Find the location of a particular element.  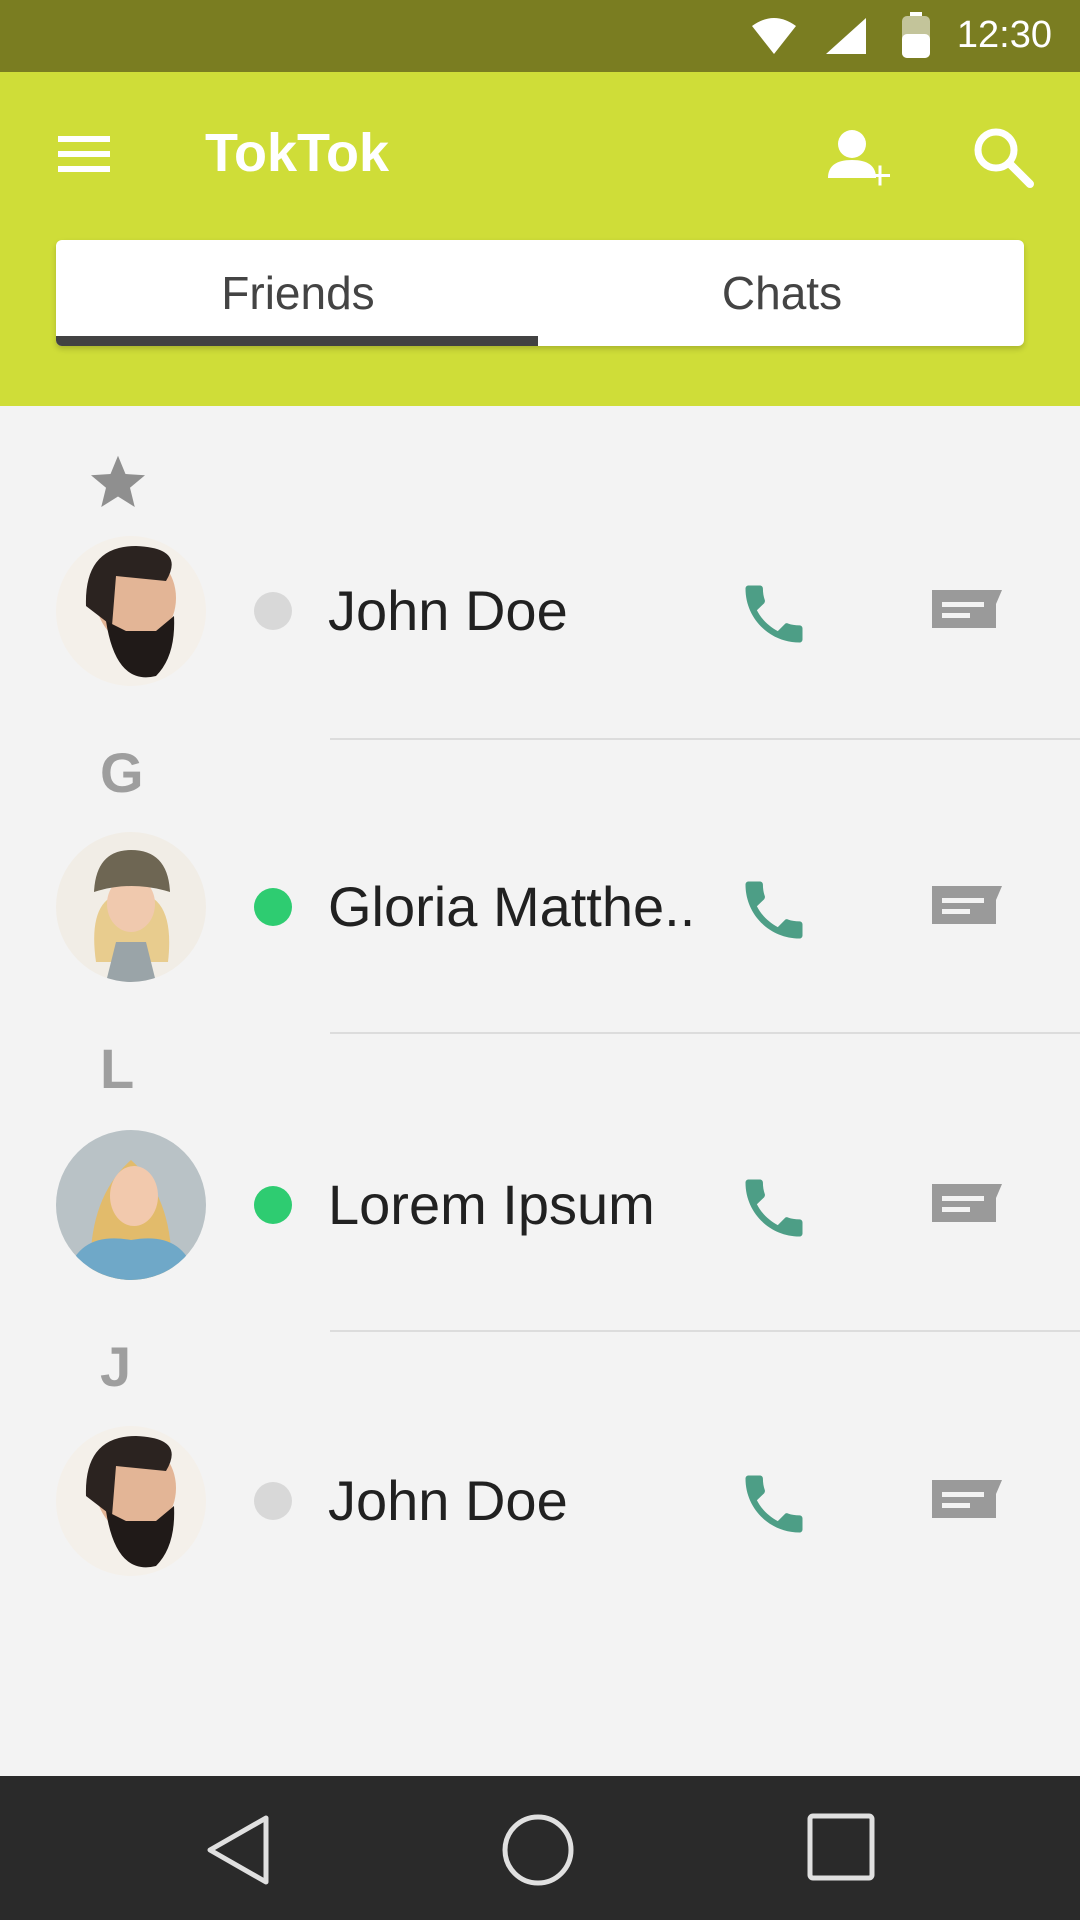

search-button is located at coordinates (1004, 158).